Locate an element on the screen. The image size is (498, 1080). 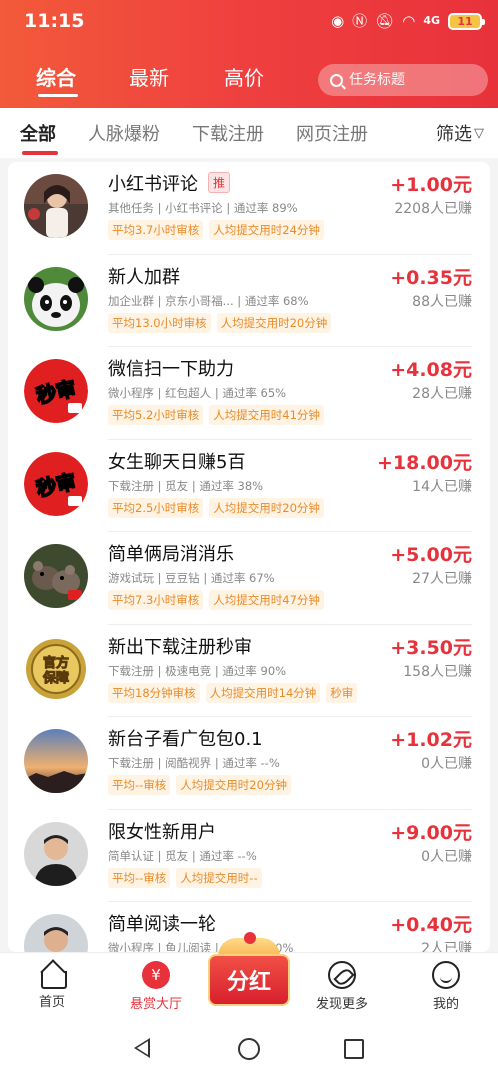
wifi-icon: ◠ is located at coordinates (409, 21).